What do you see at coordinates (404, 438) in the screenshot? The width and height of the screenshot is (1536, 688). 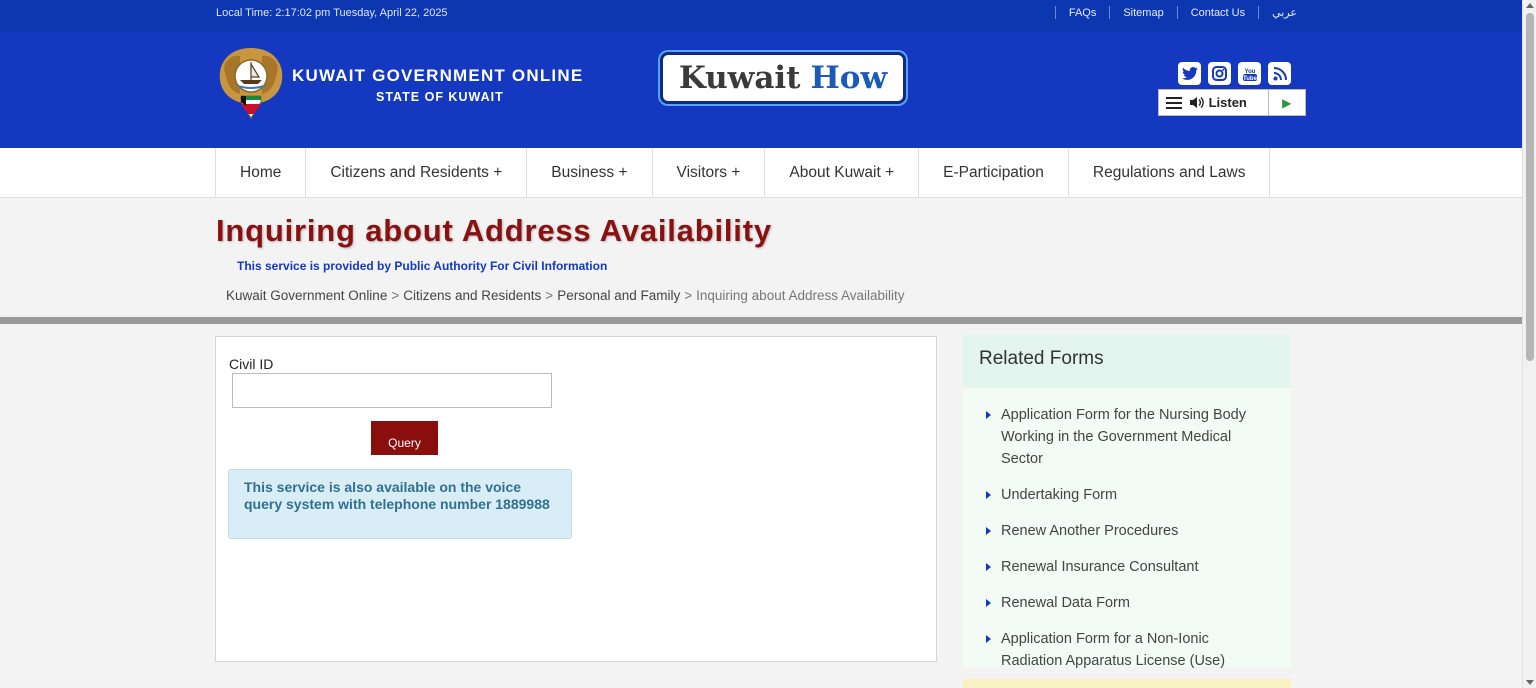 I see `query-button: Query` at bounding box center [404, 438].